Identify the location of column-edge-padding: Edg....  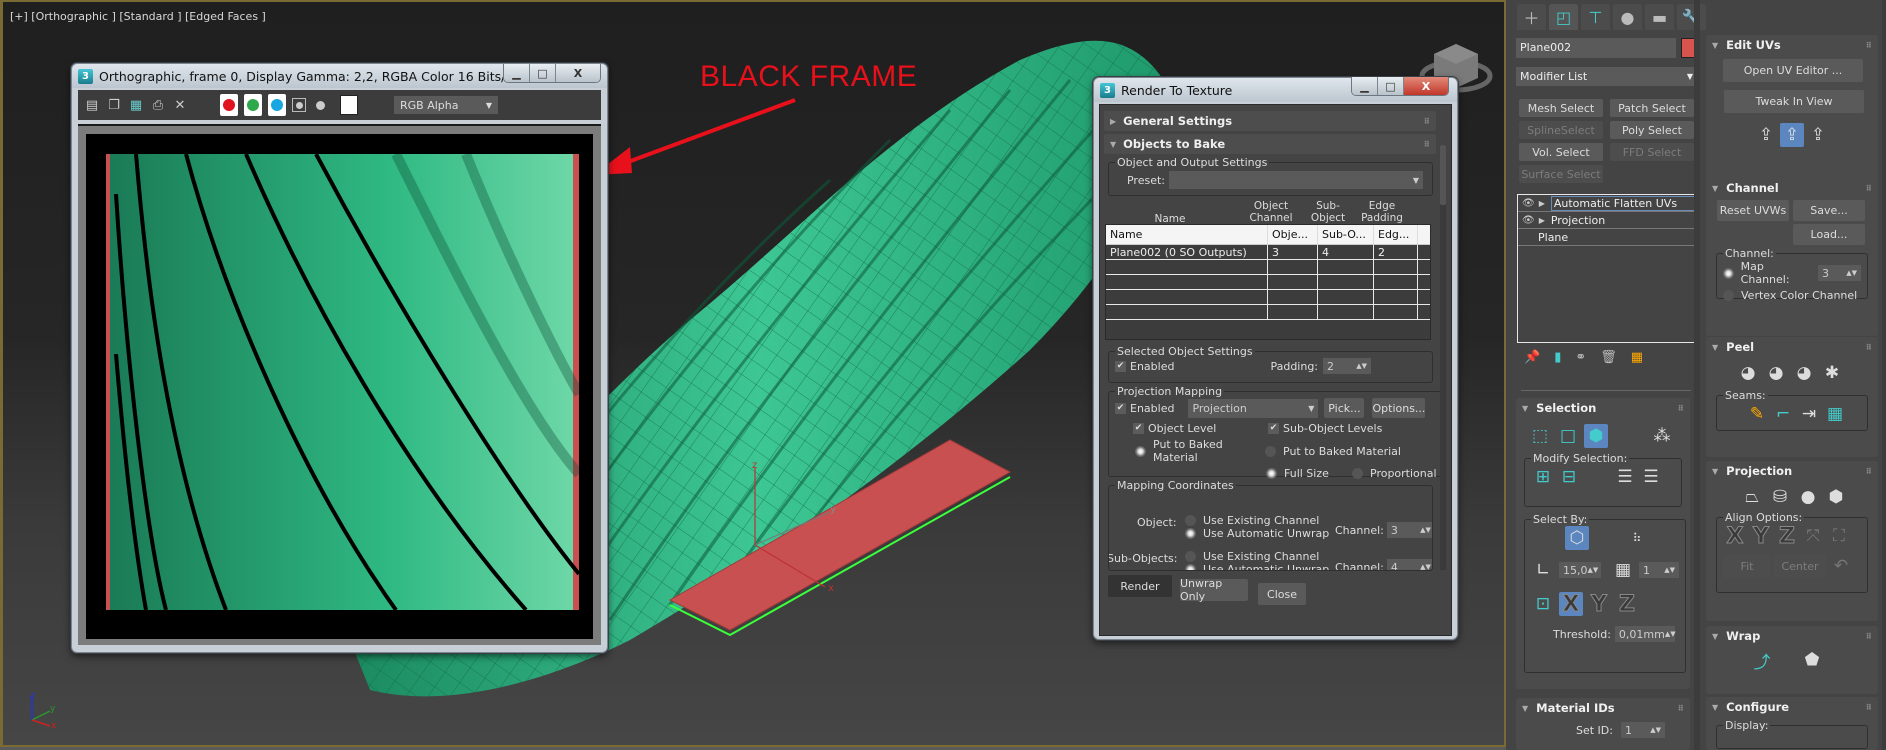
(1396, 234).